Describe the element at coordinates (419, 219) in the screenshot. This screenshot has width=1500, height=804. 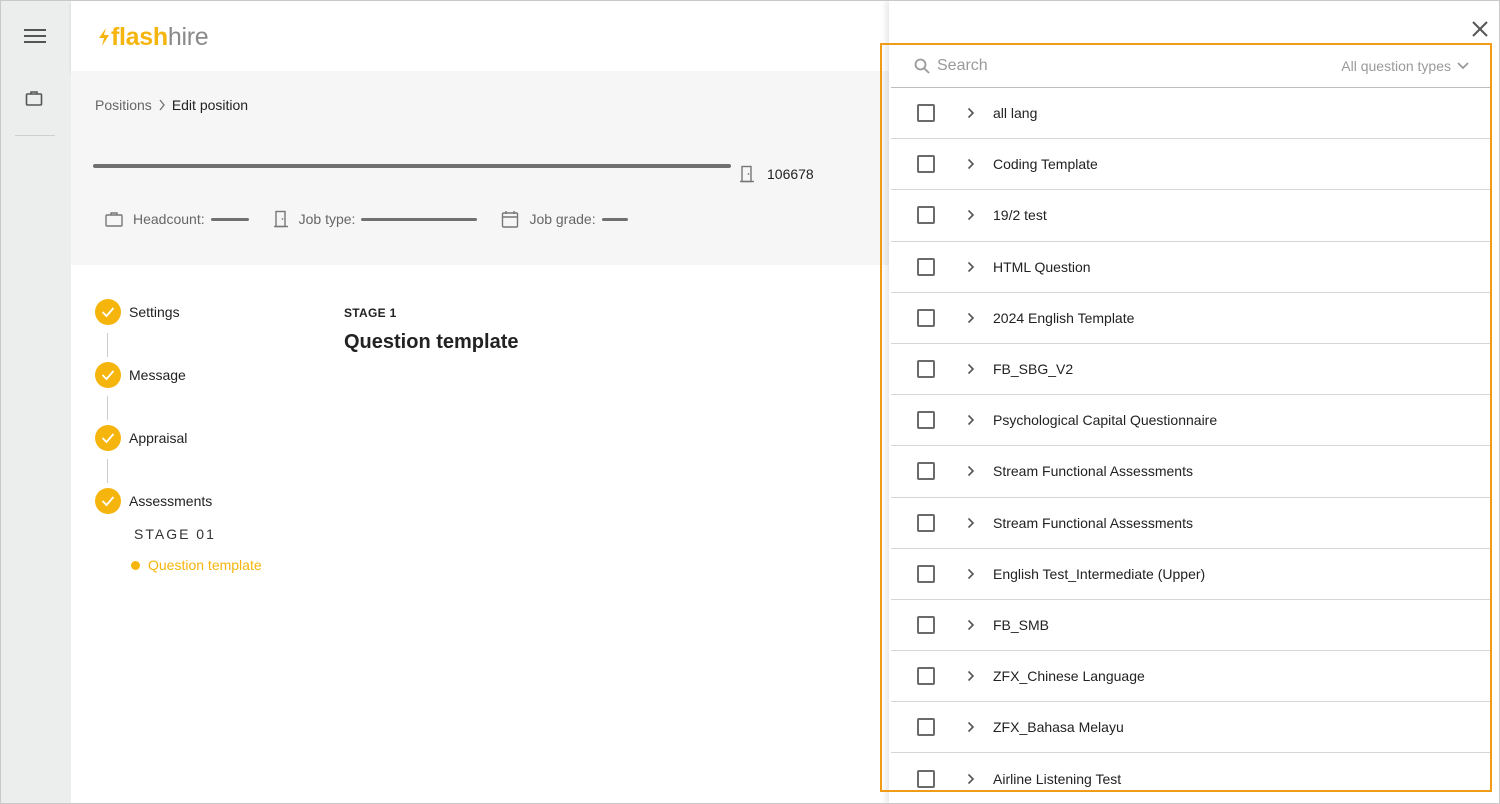
I see `job-type-value-placeholder` at that location.